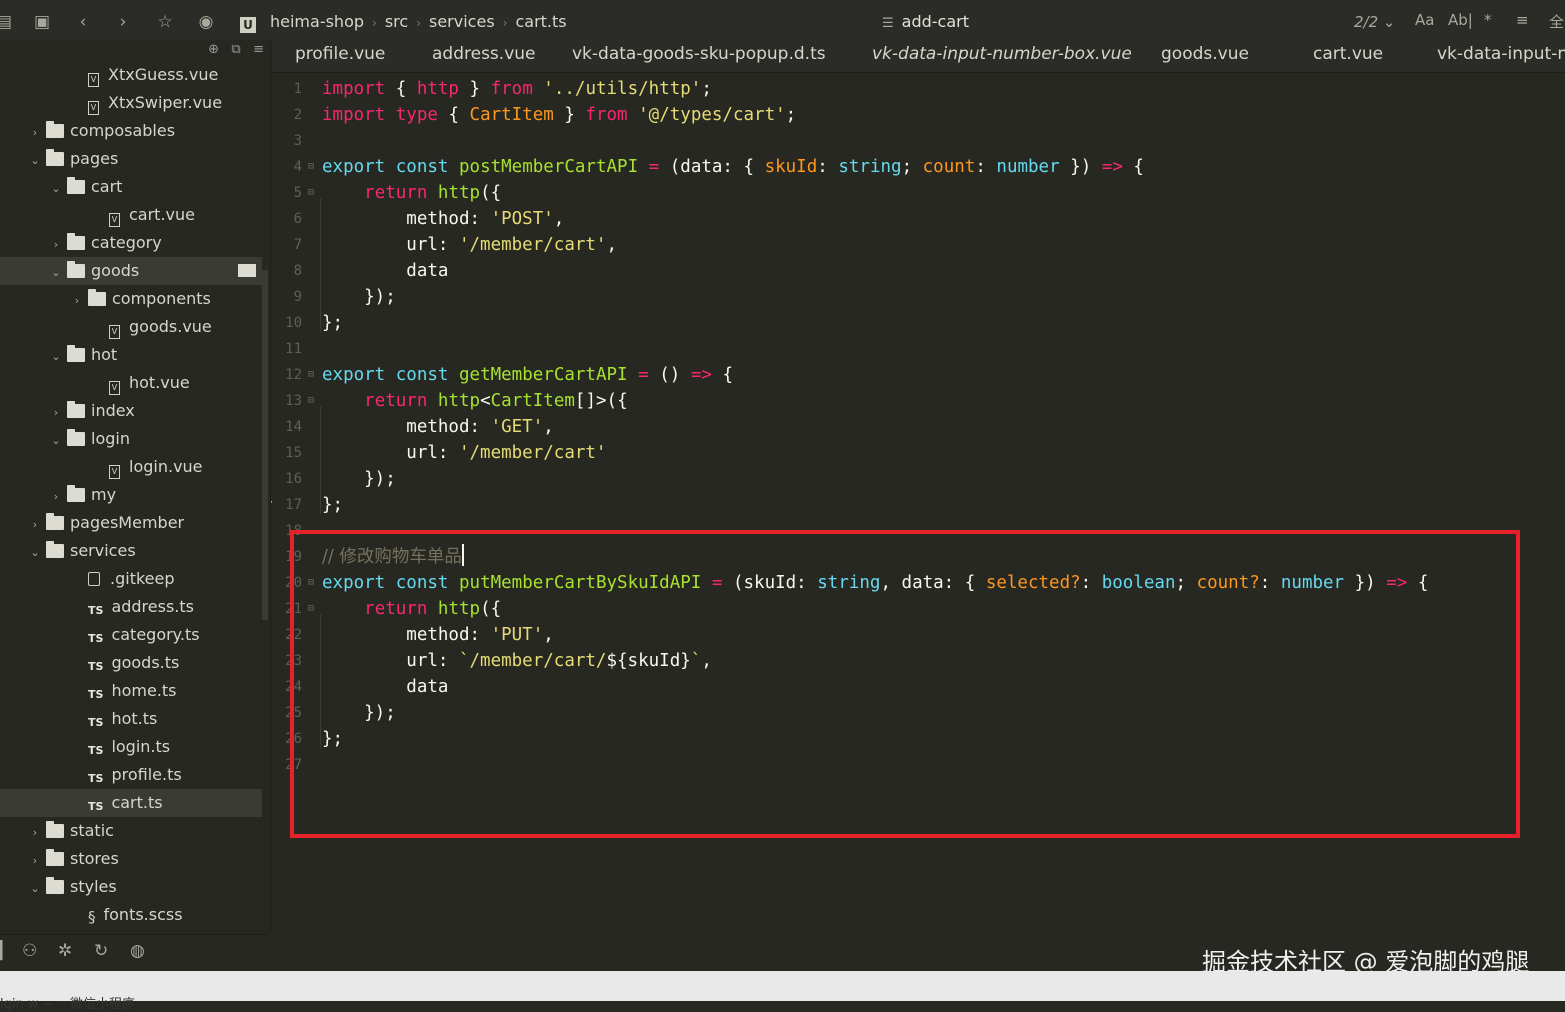 This screenshot has width=1565, height=1012. What do you see at coordinates (131, 803) in the screenshot?
I see `tree-item: TS cart.ts` at bounding box center [131, 803].